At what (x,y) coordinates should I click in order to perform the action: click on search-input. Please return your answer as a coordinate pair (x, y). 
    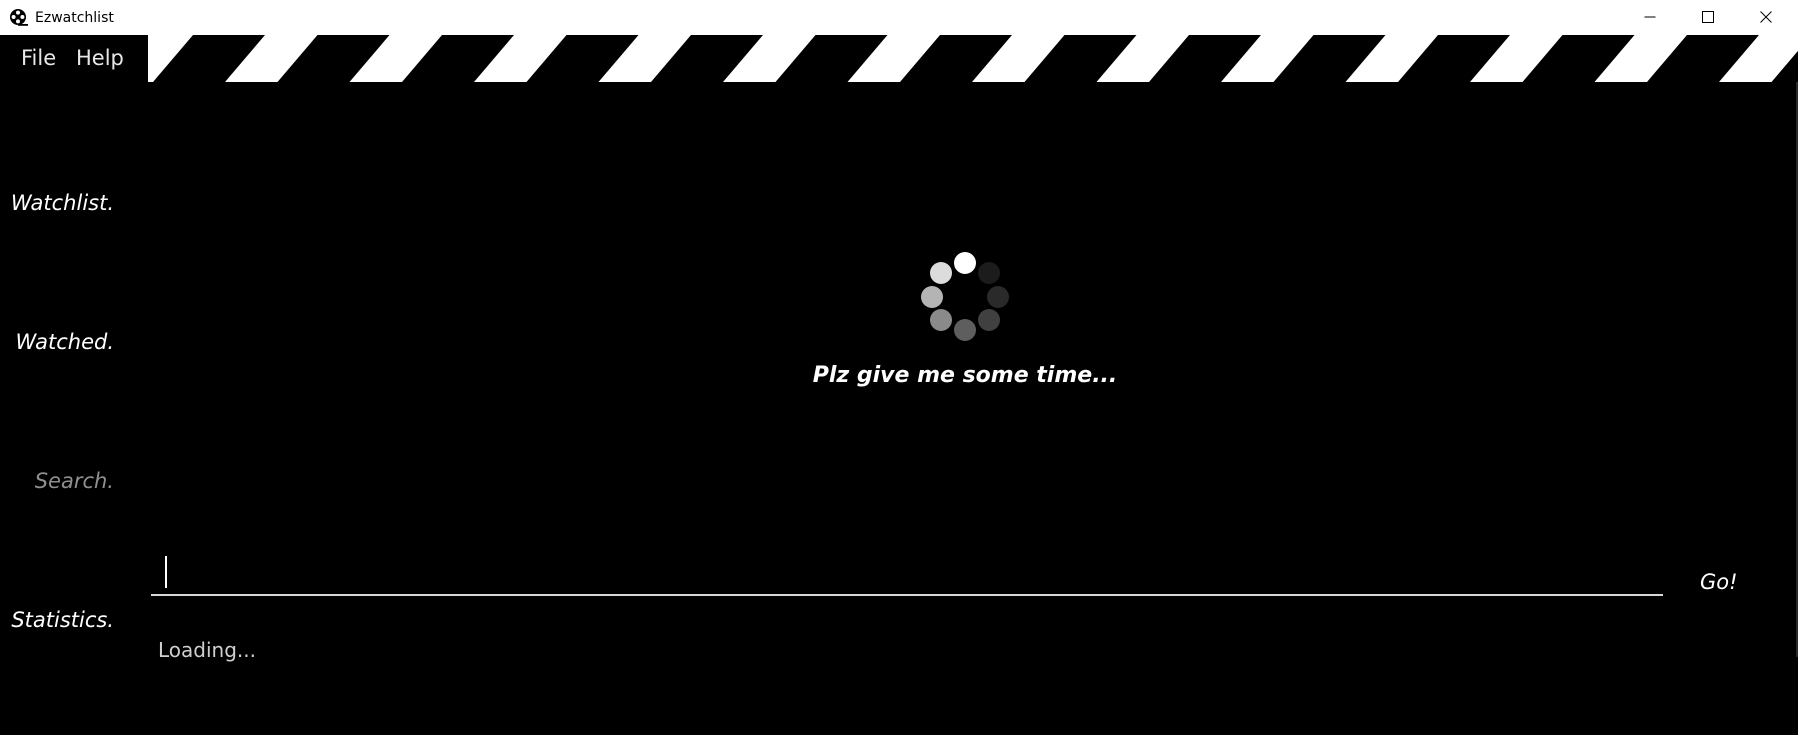
    Looking at the image, I should click on (907, 574).